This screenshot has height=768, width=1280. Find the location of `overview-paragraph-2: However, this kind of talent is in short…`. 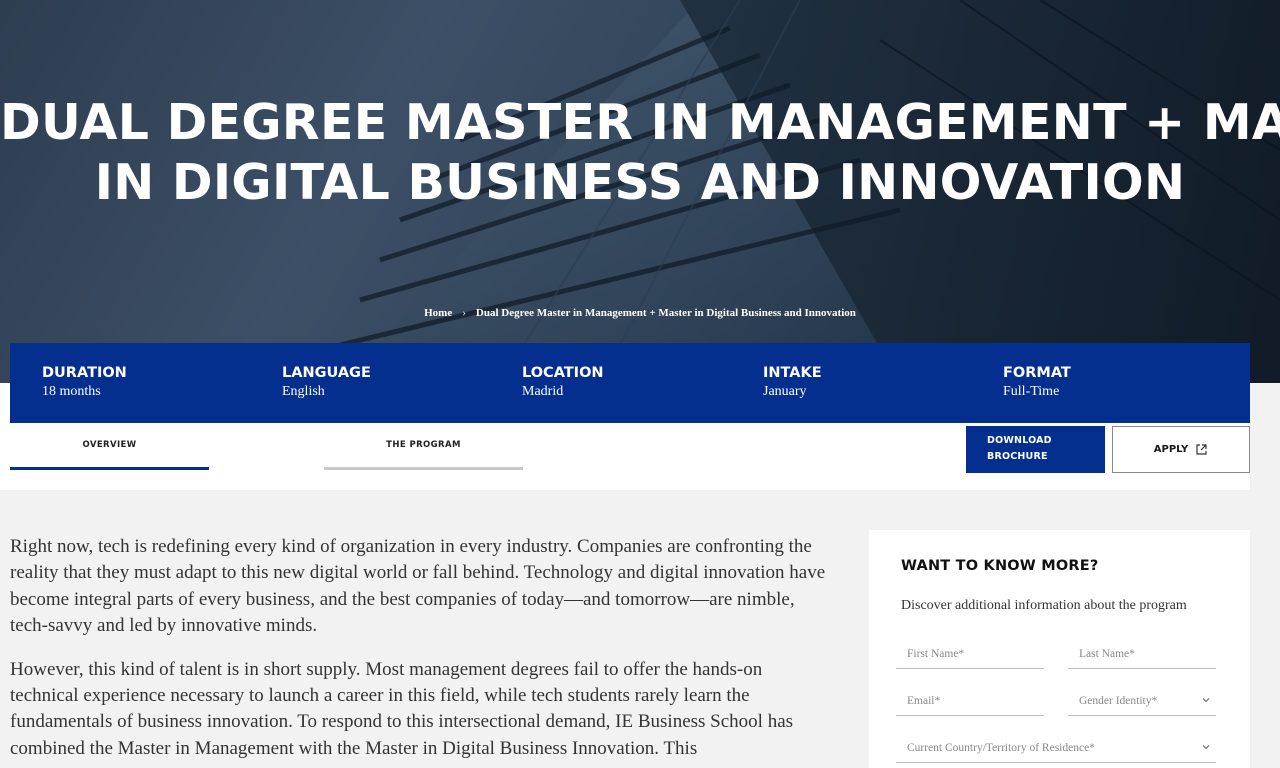

overview-paragraph-2: However, this kind of talent is in short… is located at coordinates (402, 708).